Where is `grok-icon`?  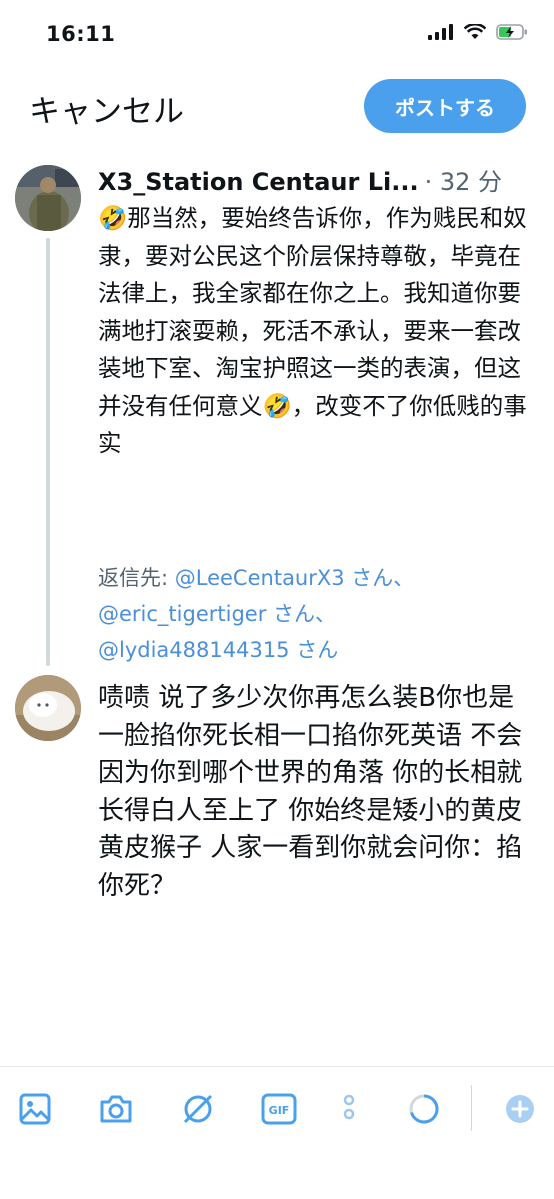
grok-icon is located at coordinates (198, 1109).